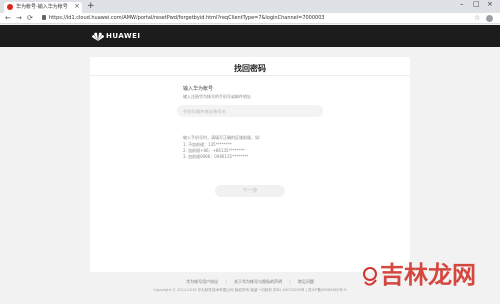  Describe the element at coordinates (217, 96) in the screenshot. I see `account-sublabel: 输入注册华为帐号的手机号或邮件地址` at that location.